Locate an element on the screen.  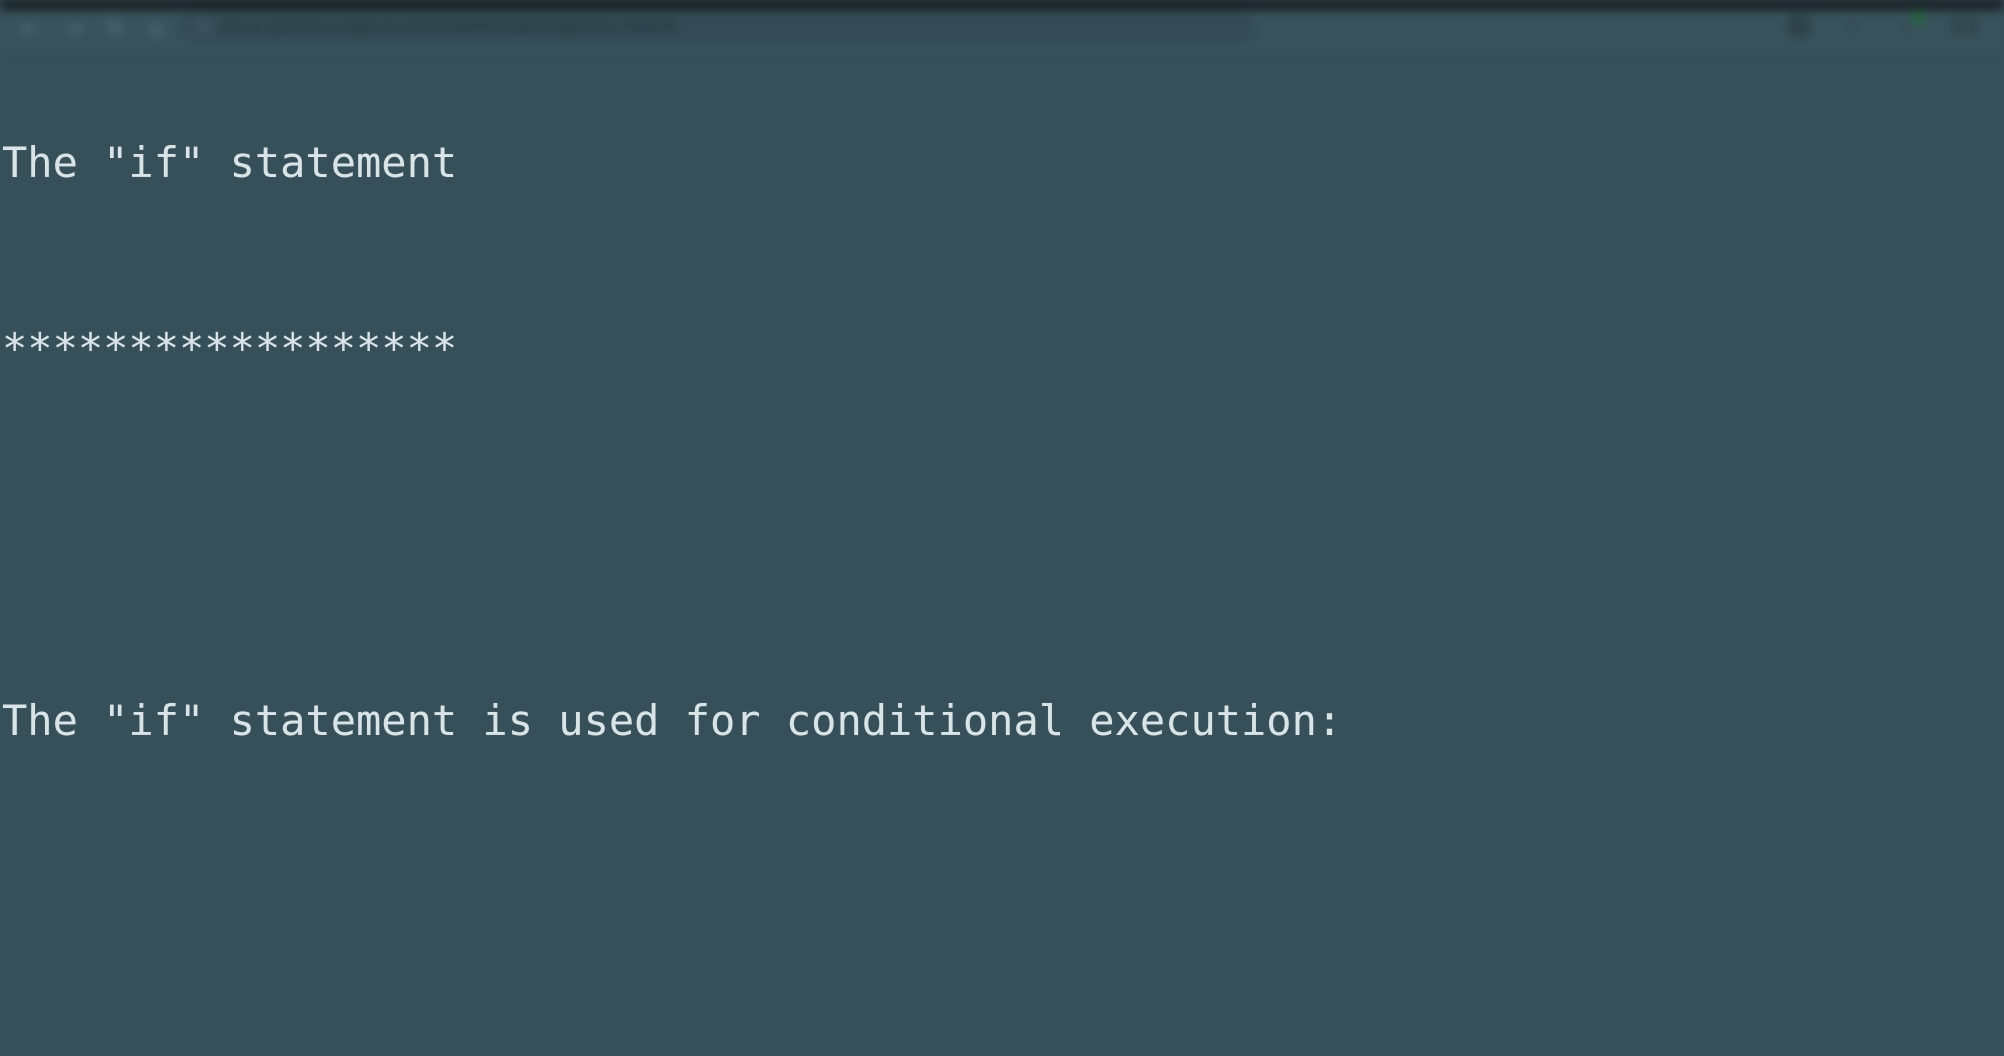
help-line-title: The "if" statement is located at coordinates (230, 162).